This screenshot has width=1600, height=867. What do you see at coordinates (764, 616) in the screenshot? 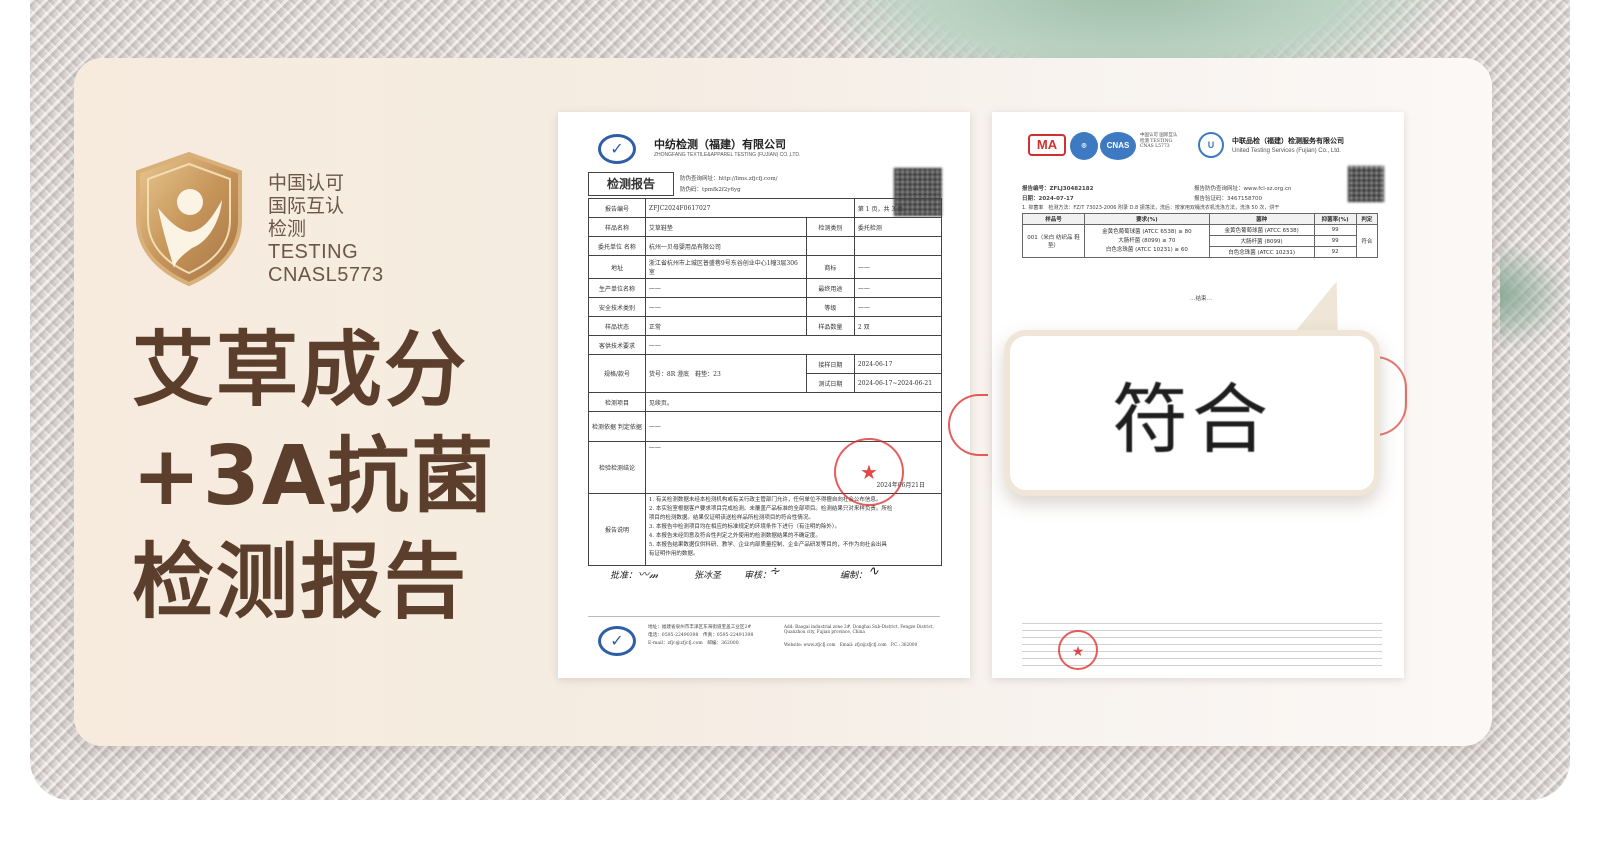
I see `footer-divider` at bounding box center [764, 616].